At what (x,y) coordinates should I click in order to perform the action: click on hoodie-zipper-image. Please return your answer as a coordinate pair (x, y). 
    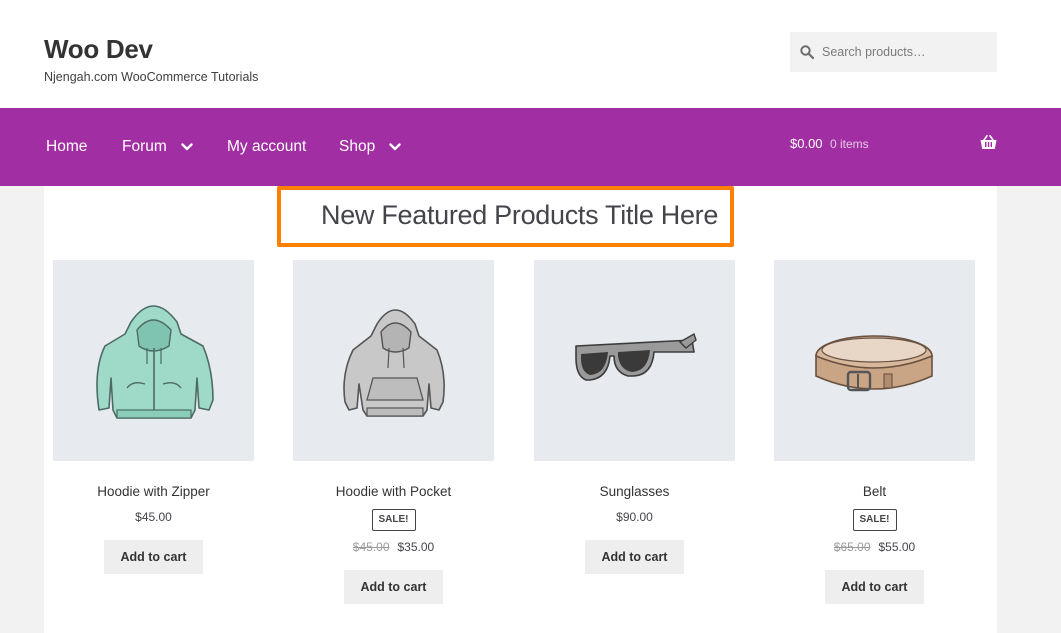
    Looking at the image, I should click on (153, 360).